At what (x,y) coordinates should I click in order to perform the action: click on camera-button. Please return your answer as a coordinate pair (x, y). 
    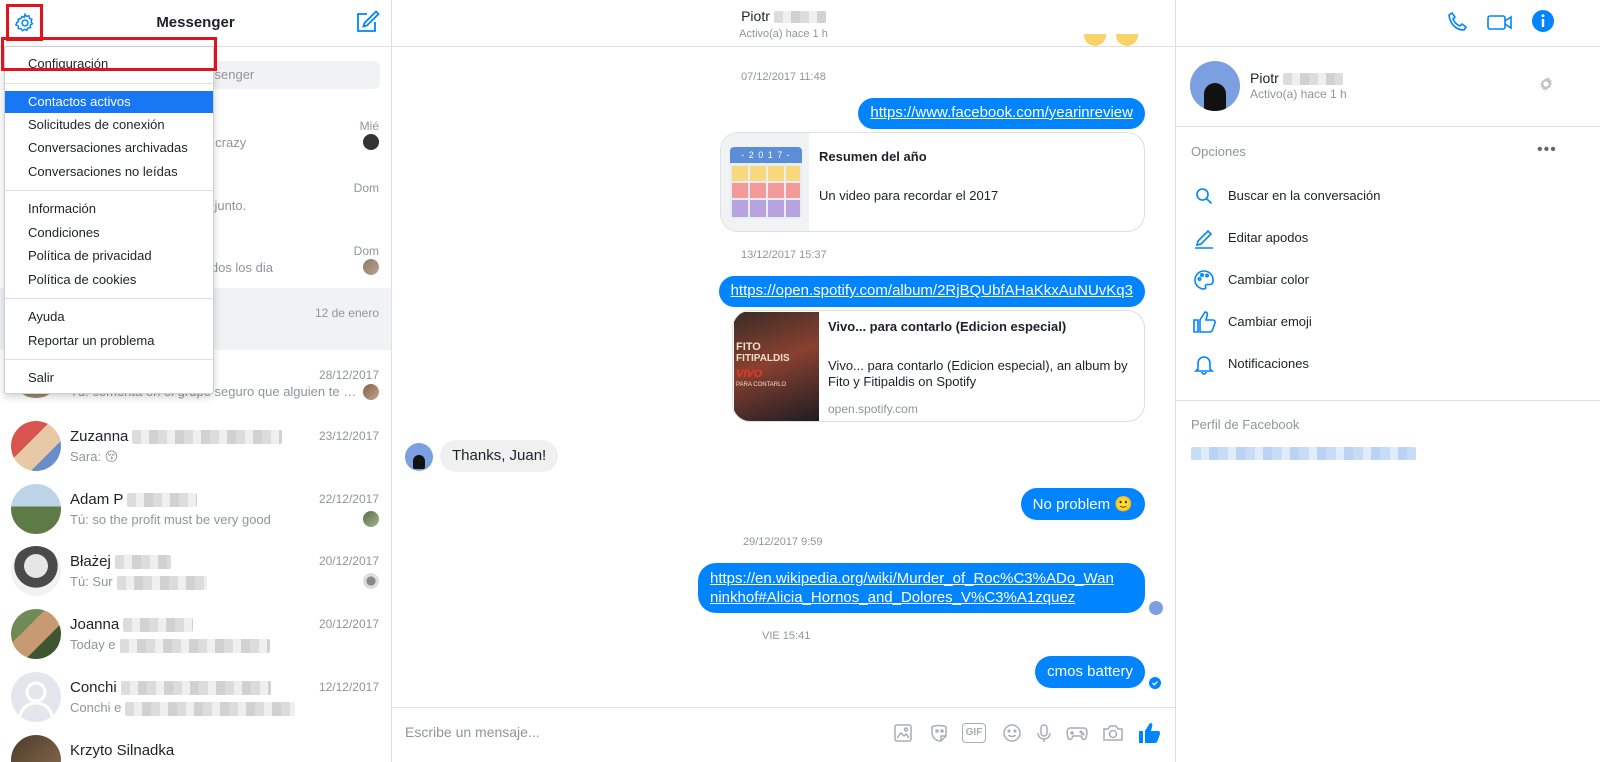
    Looking at the image, I should click on (1113, 733).